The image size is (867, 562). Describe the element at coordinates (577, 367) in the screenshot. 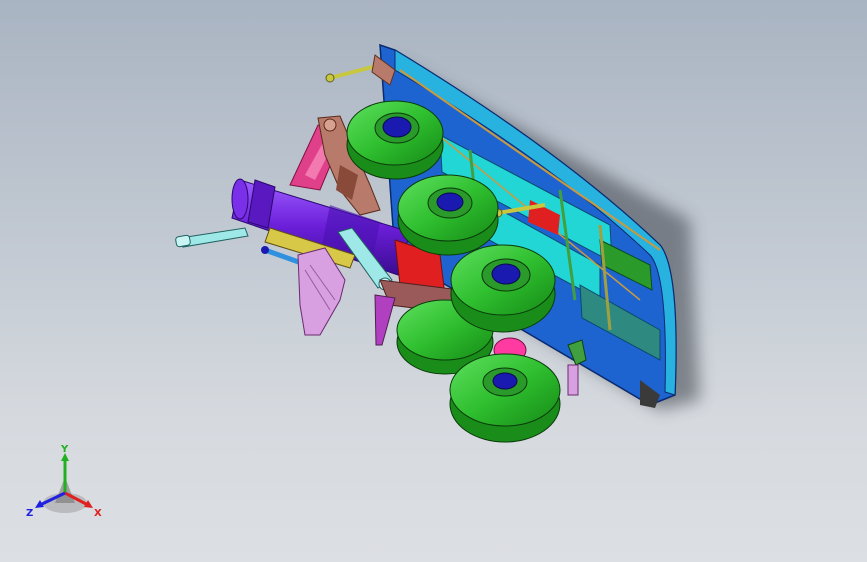

I see `lower-actuator` at that location.